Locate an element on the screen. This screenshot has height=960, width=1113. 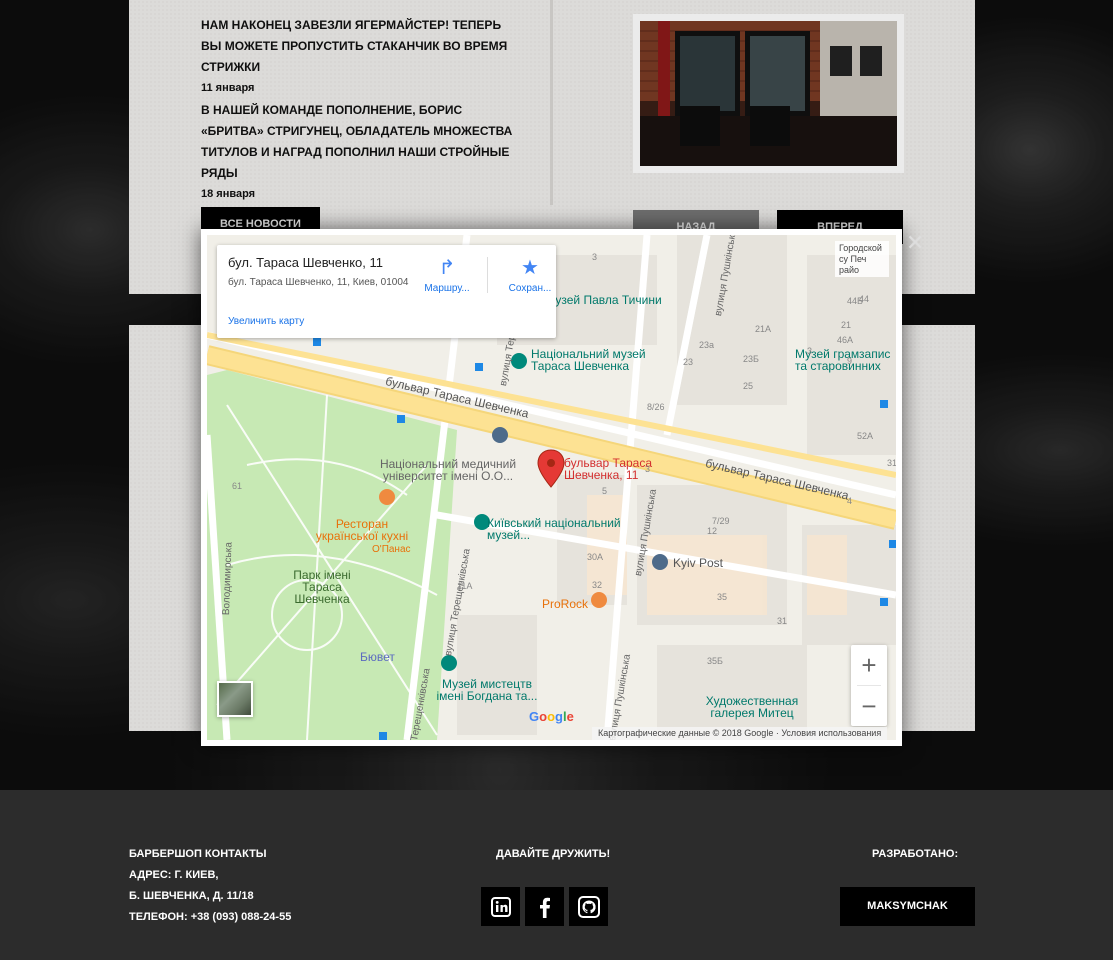
facebook-button is located at coordinates (544, 906).